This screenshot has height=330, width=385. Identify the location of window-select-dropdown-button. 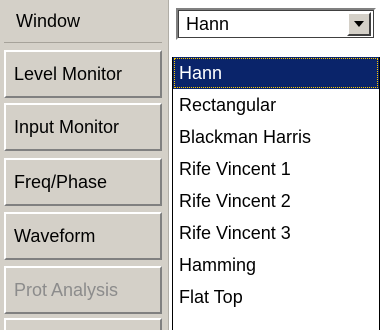
(359, 24).